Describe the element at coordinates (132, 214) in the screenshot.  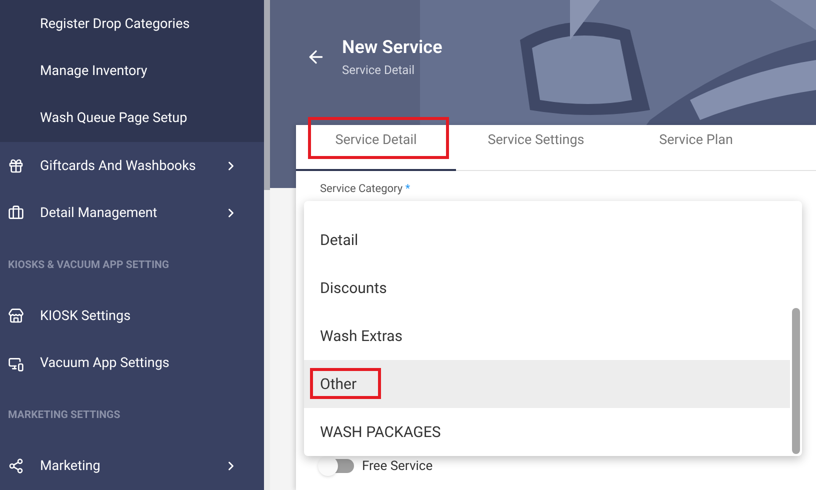
I see `sidebar-item: Detail Management` at that location.